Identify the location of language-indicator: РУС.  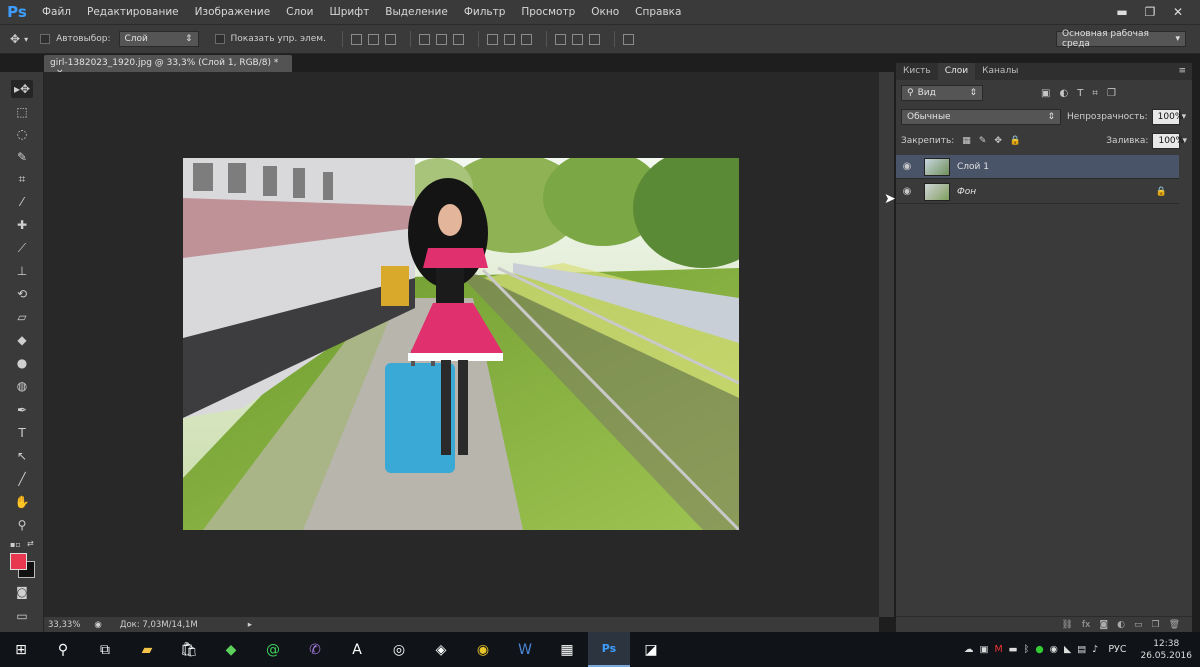
(1117, 649).